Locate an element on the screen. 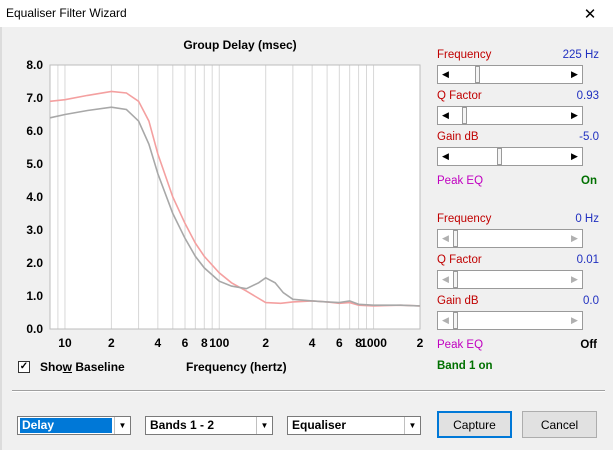 Image resolution: width=613 pixels, height=450 pixels. view-select: Delay ▼ is located at coordinates (74, 425).